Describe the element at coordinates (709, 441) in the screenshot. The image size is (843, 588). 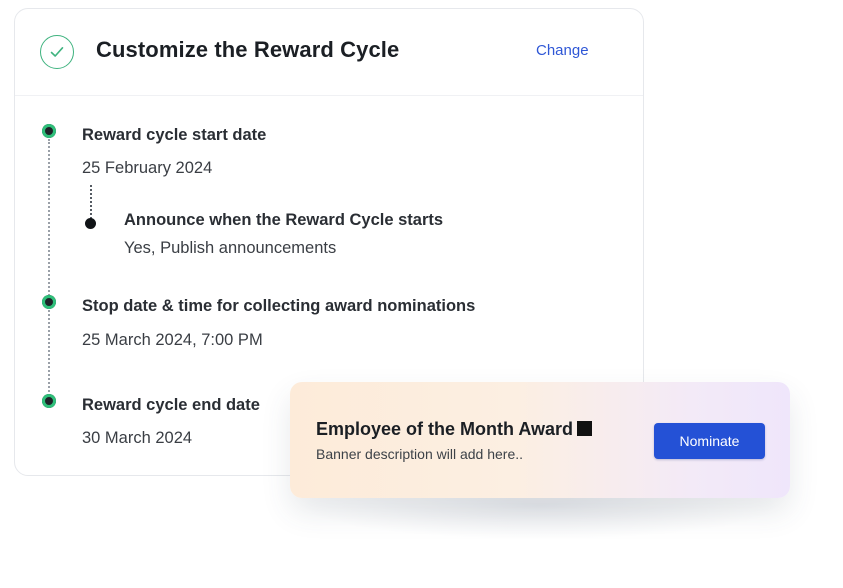
I see `nominate-button: Nominate` at that location.